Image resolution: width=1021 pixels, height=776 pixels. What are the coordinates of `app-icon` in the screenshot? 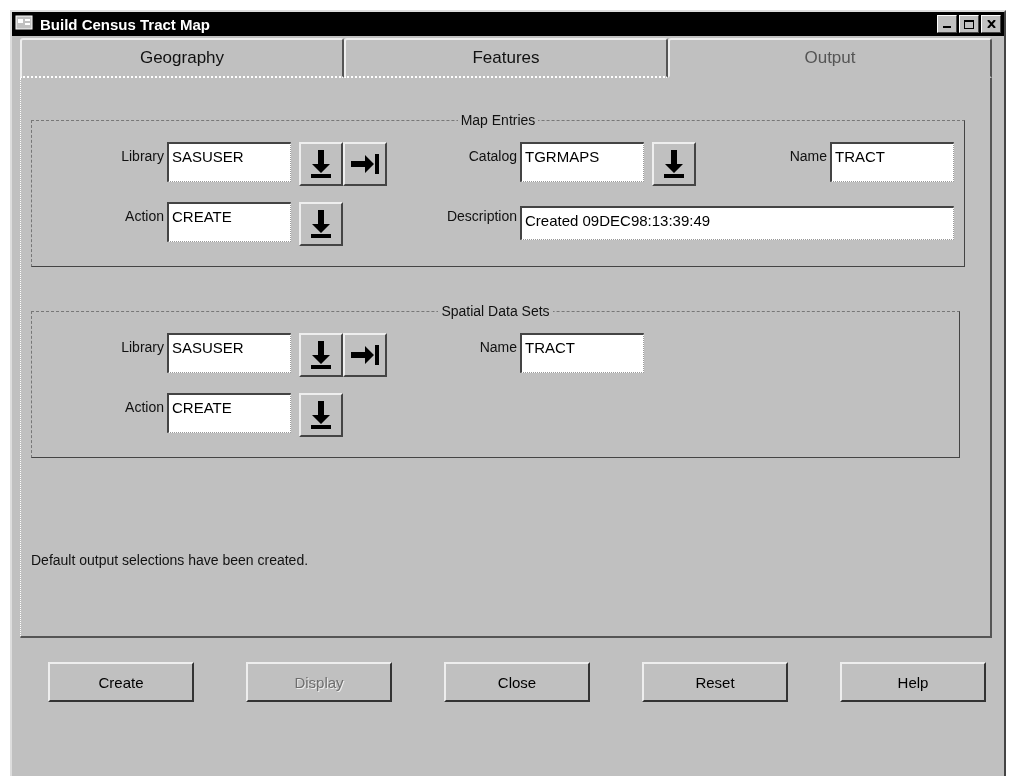 It's located at (25, 24).